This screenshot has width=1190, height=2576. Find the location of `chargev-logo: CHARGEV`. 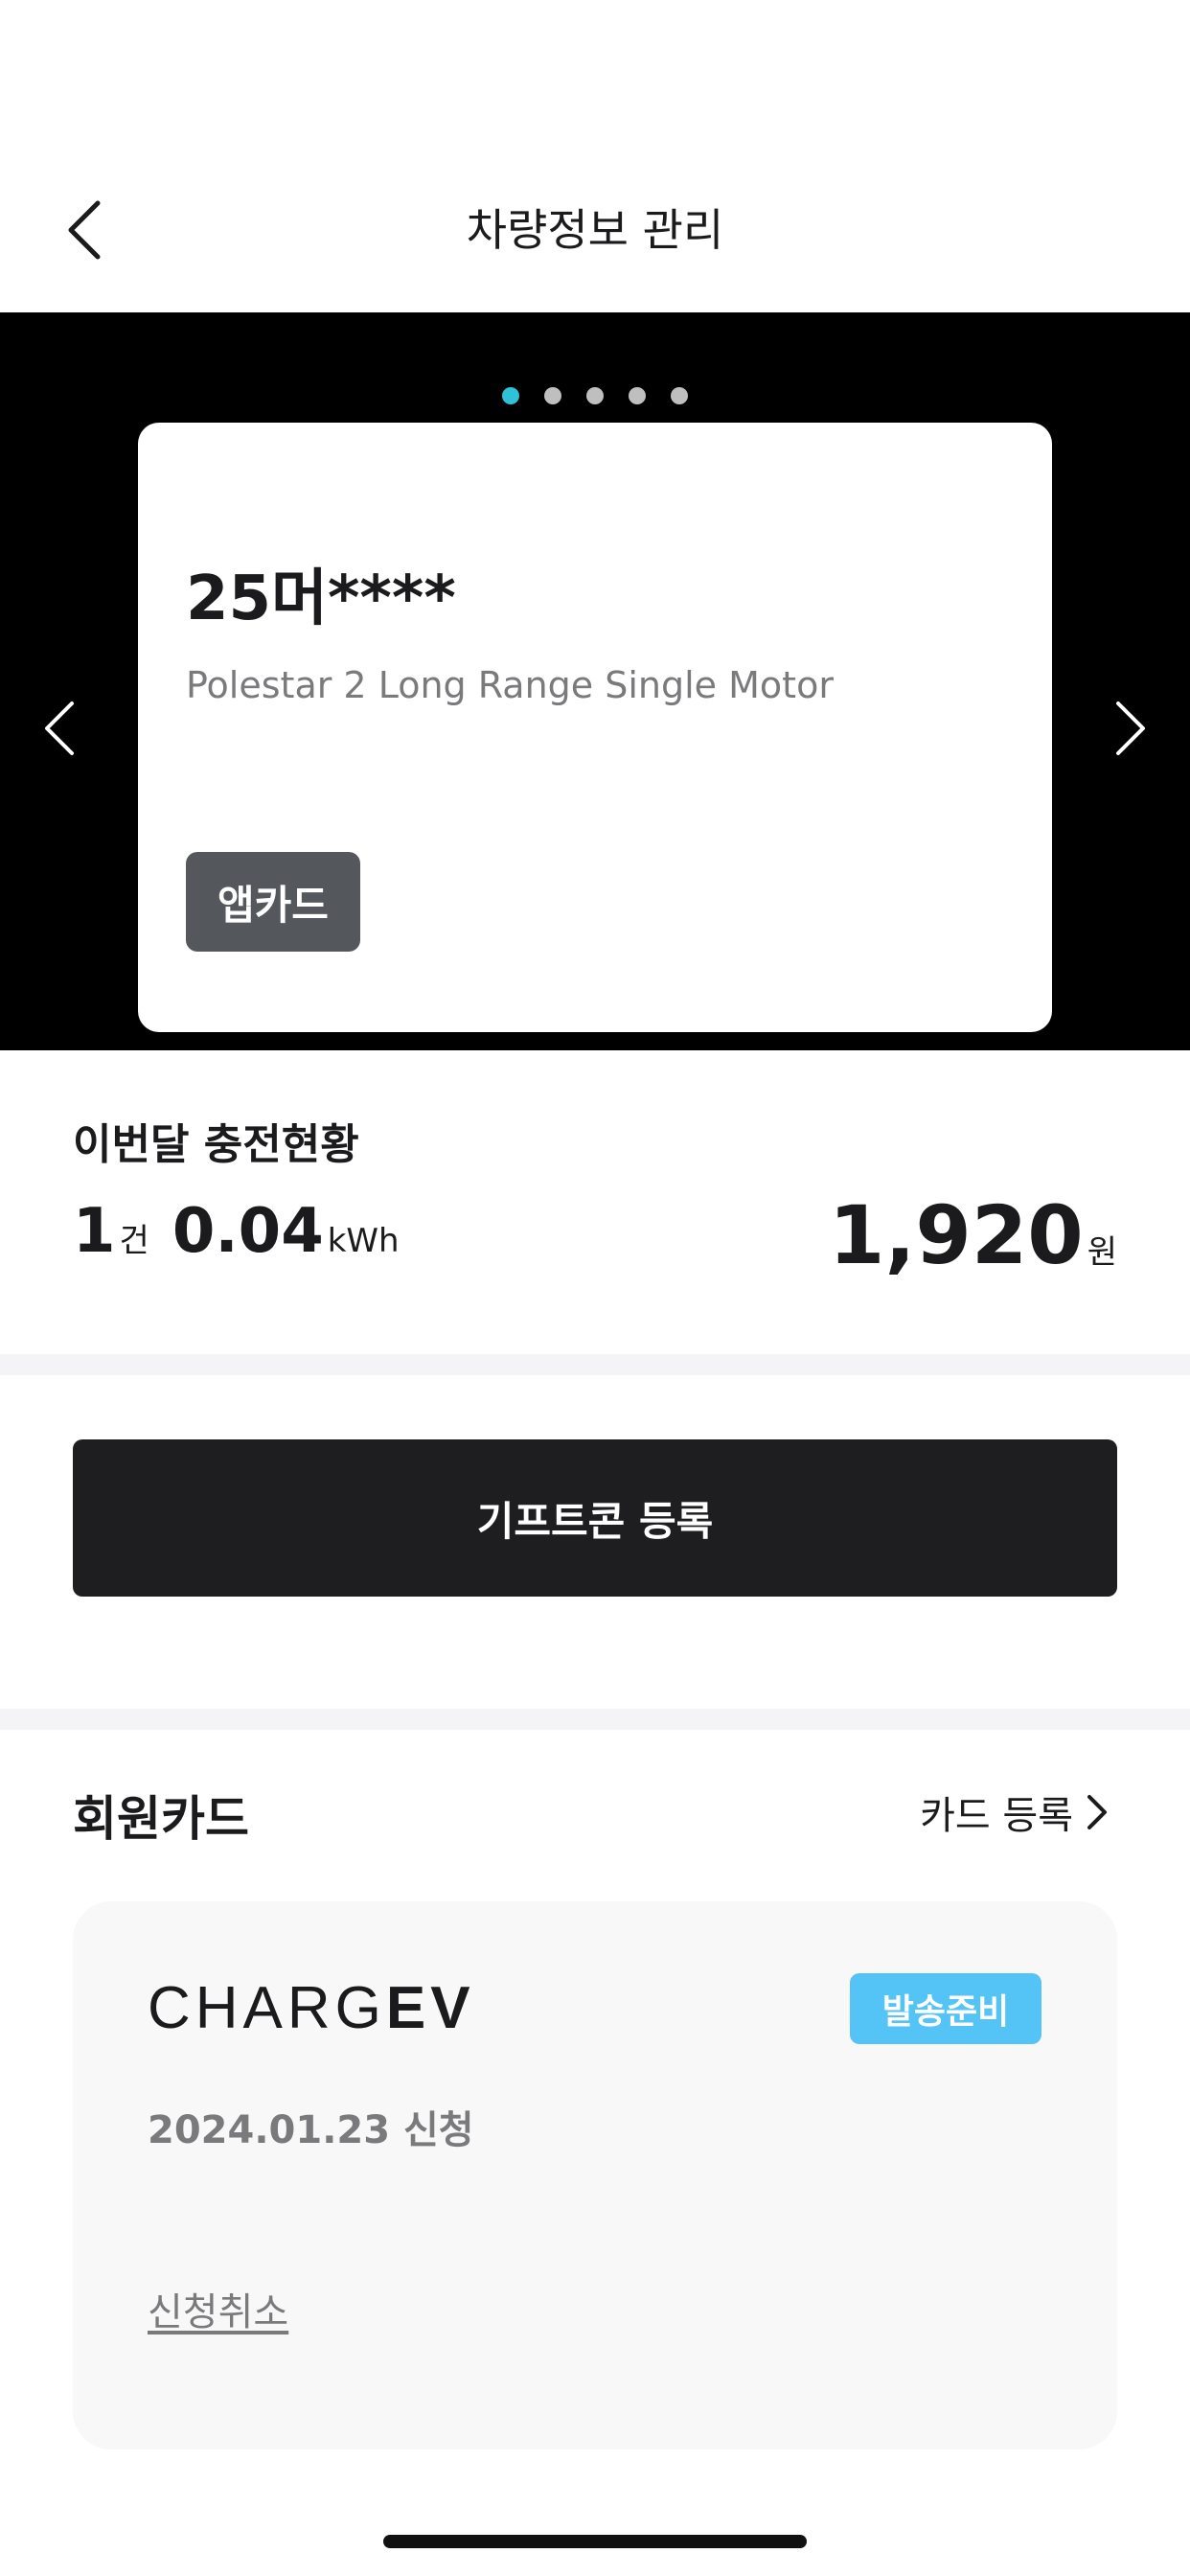

chargev-logo: CHARGEV is located at coordinates (311, 2008).